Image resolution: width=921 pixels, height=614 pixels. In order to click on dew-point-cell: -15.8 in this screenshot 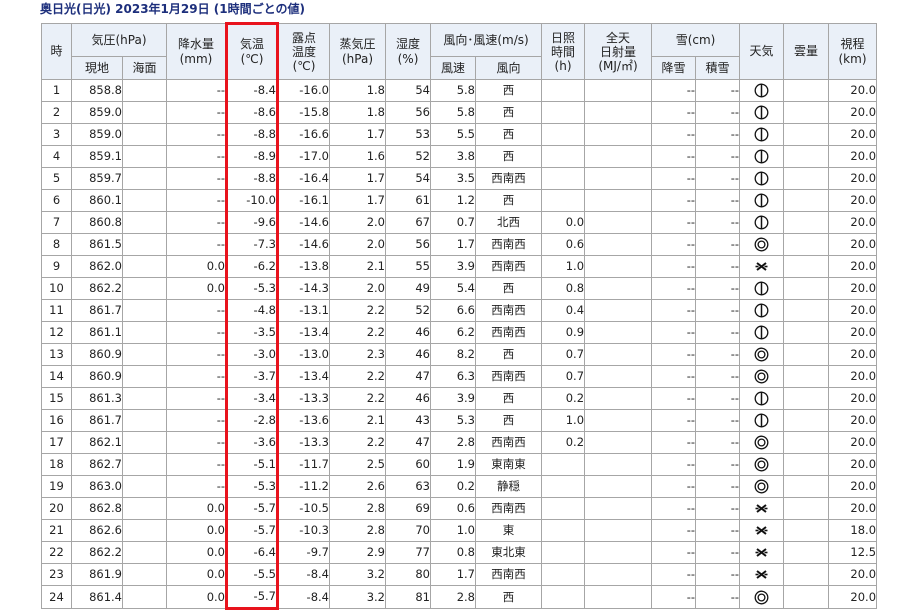, I will do `click(303, 112)`.